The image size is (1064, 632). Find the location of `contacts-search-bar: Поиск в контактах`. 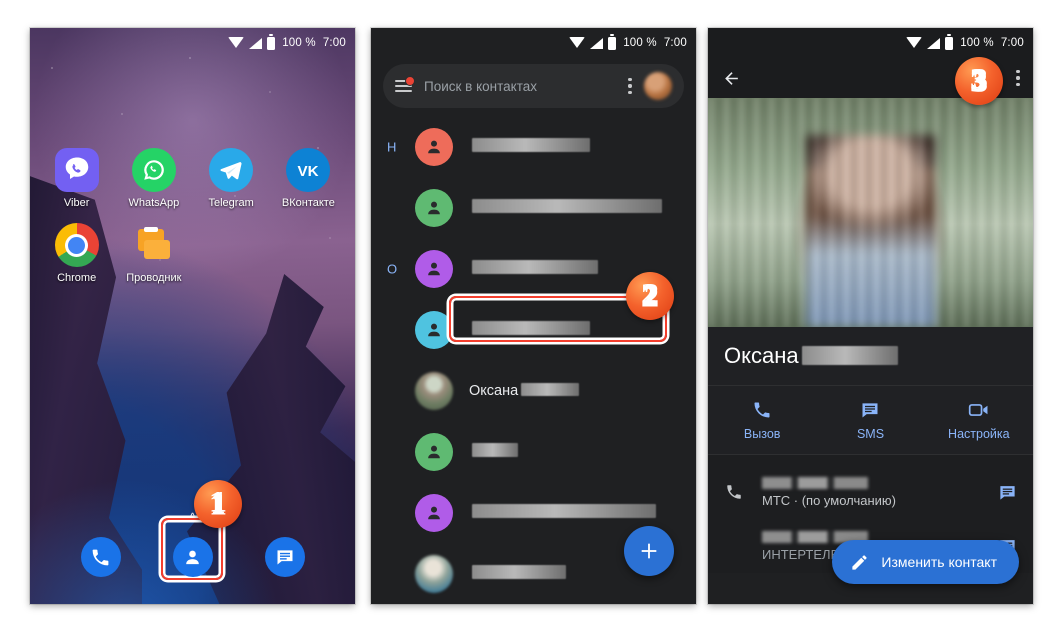

contacts-search-bar: Поиск в контактах is located at coordinates (533, 86).